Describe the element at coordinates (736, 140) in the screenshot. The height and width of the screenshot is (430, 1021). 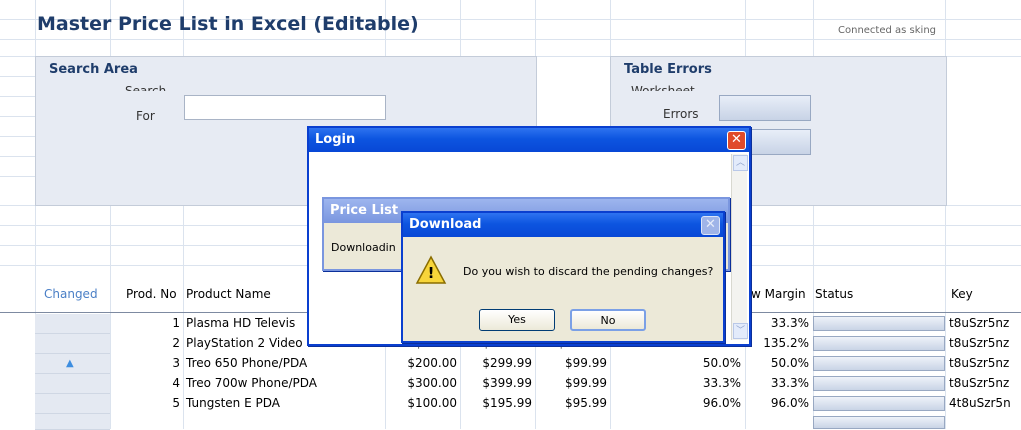
I see `login-close-icon: ✕` at that location.